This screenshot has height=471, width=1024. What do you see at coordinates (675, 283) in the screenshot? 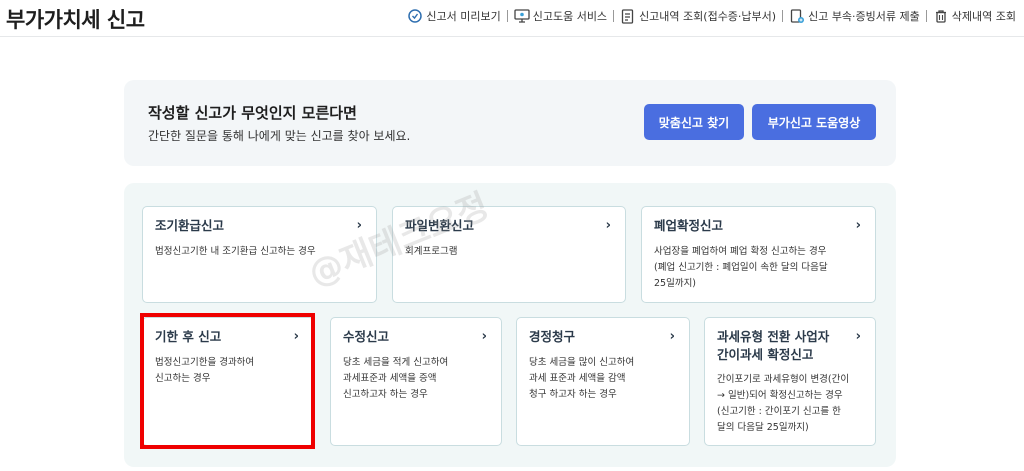
I see `card-description-line: 25일까지)` at bounding box center [675, 283].